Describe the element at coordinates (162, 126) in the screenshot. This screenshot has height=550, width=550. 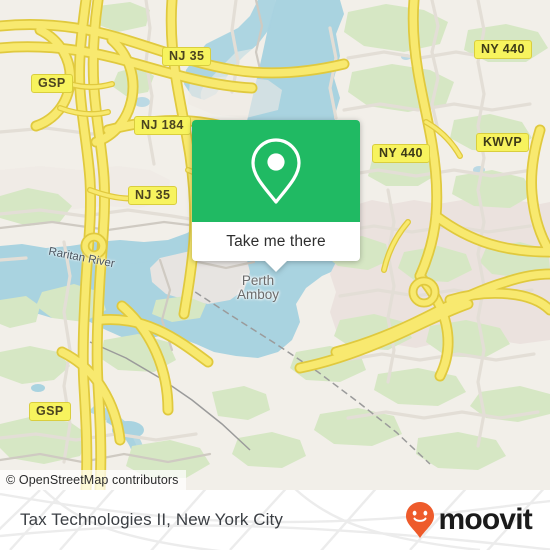
I see `shield-nj-184: NJ 184` at that location.